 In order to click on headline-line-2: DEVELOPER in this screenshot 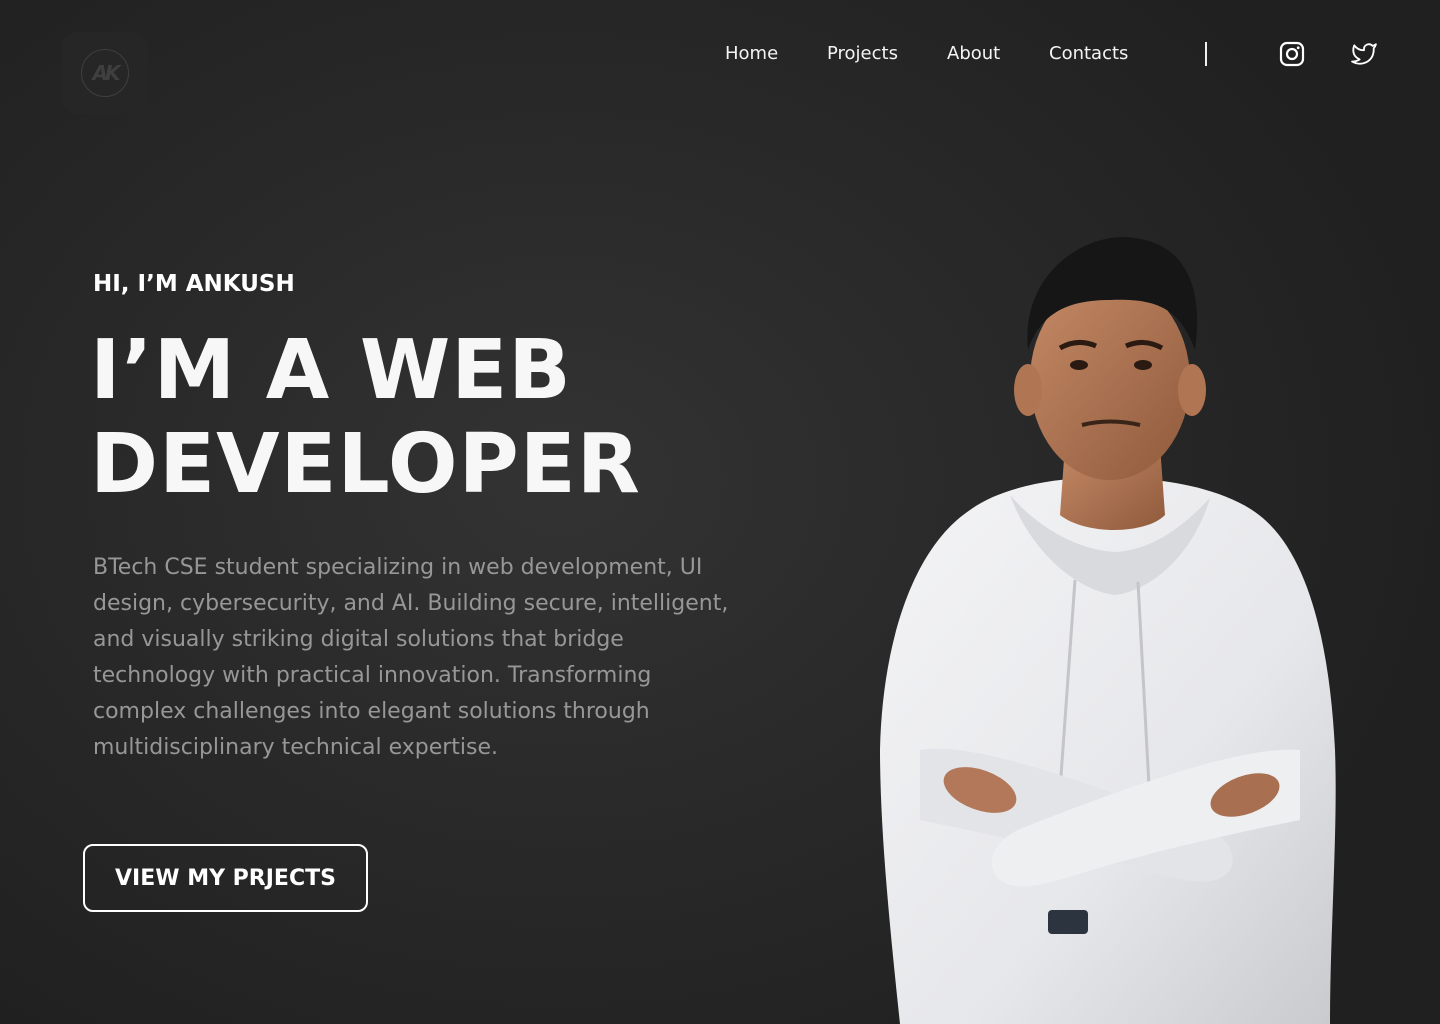, I will do `click(365, 464)`.